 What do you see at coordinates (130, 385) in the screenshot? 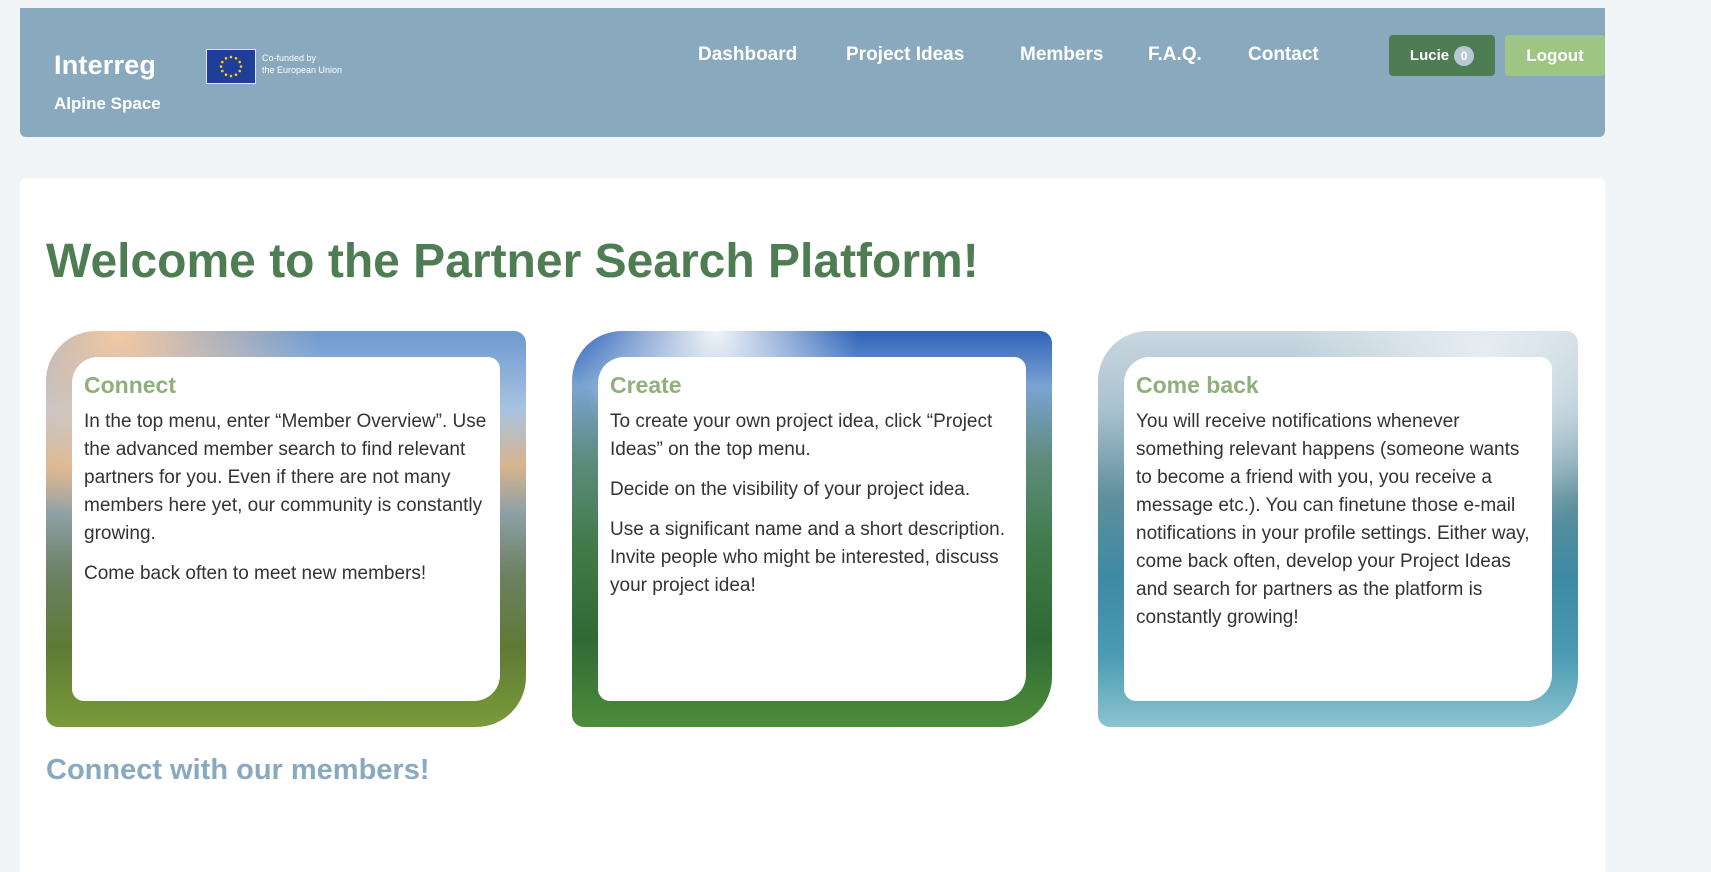
I see `card-title: Connect` at bounding box center [130, 385].